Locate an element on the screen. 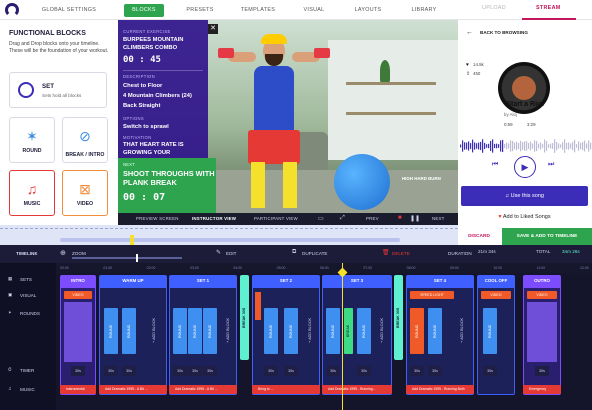 The image size is (592, 410). prev-button: PREV is located at coordinates (372, 218).